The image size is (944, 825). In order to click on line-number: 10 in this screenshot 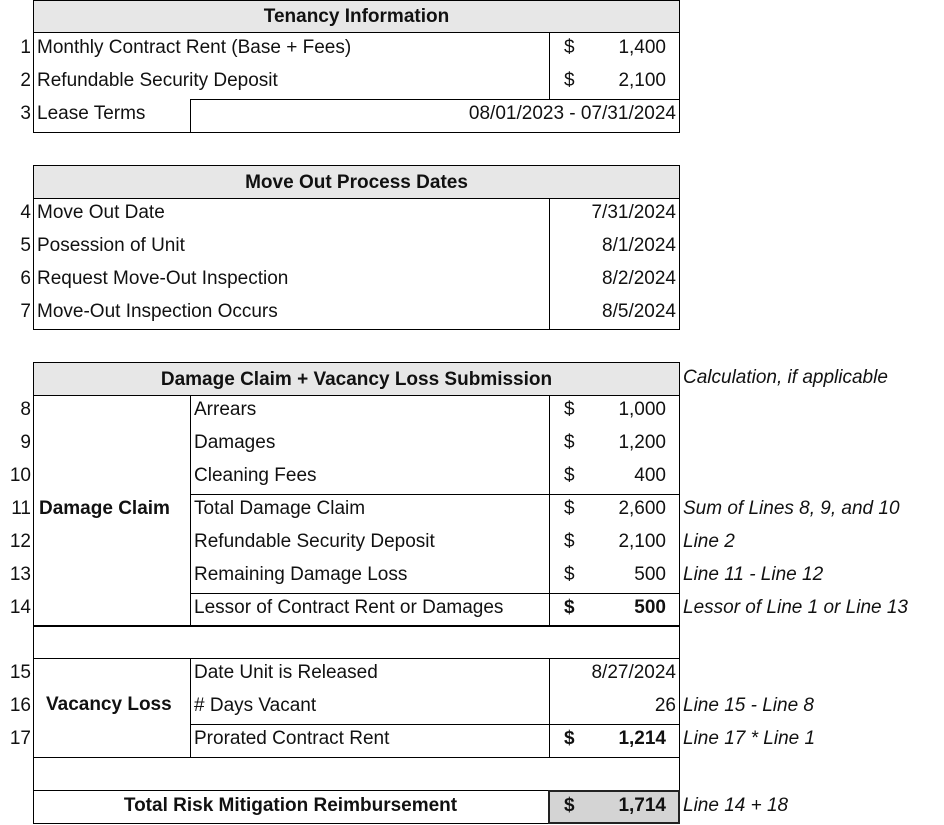, I will do `click(20, 475)`.